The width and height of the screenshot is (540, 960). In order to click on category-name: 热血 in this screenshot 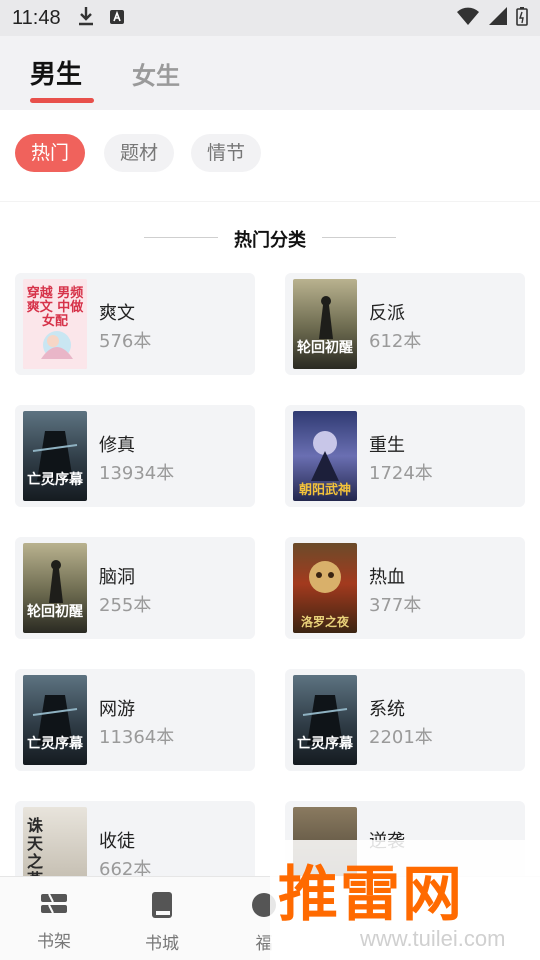, I will do `click(387, 577)`.